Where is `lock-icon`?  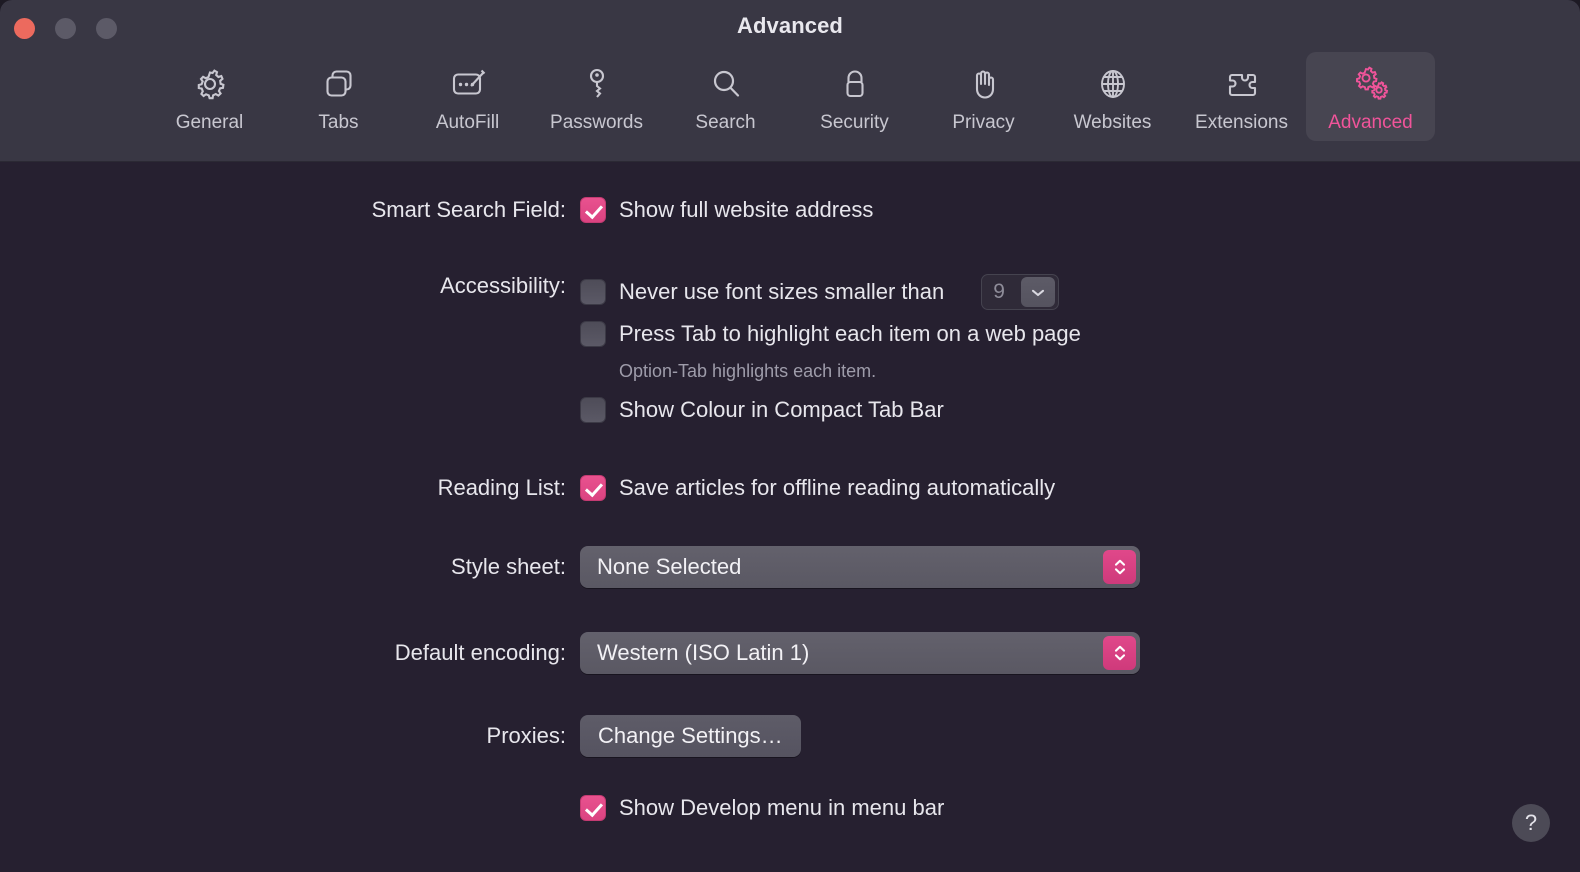
lock-icon is located at coordinates (855, 84).